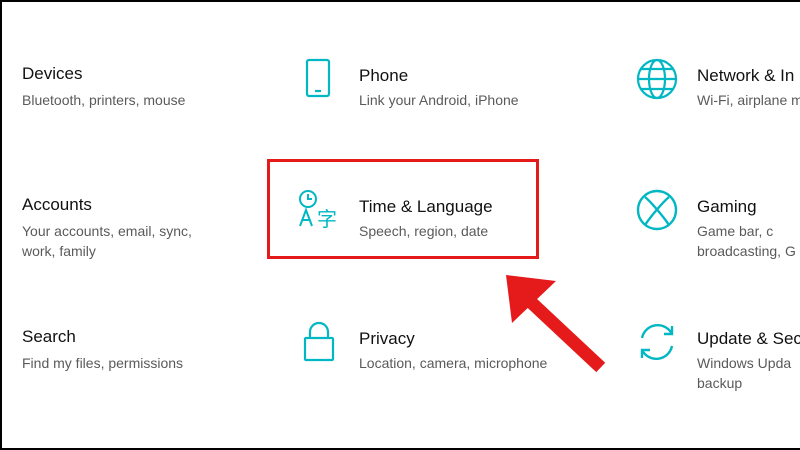  Describe the element at coordinates (384, 75) in the screenshot. I see `tile-title: Phone` at that location.